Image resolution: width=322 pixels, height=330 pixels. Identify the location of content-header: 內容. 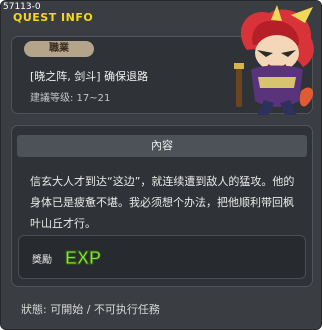
(162, 146).